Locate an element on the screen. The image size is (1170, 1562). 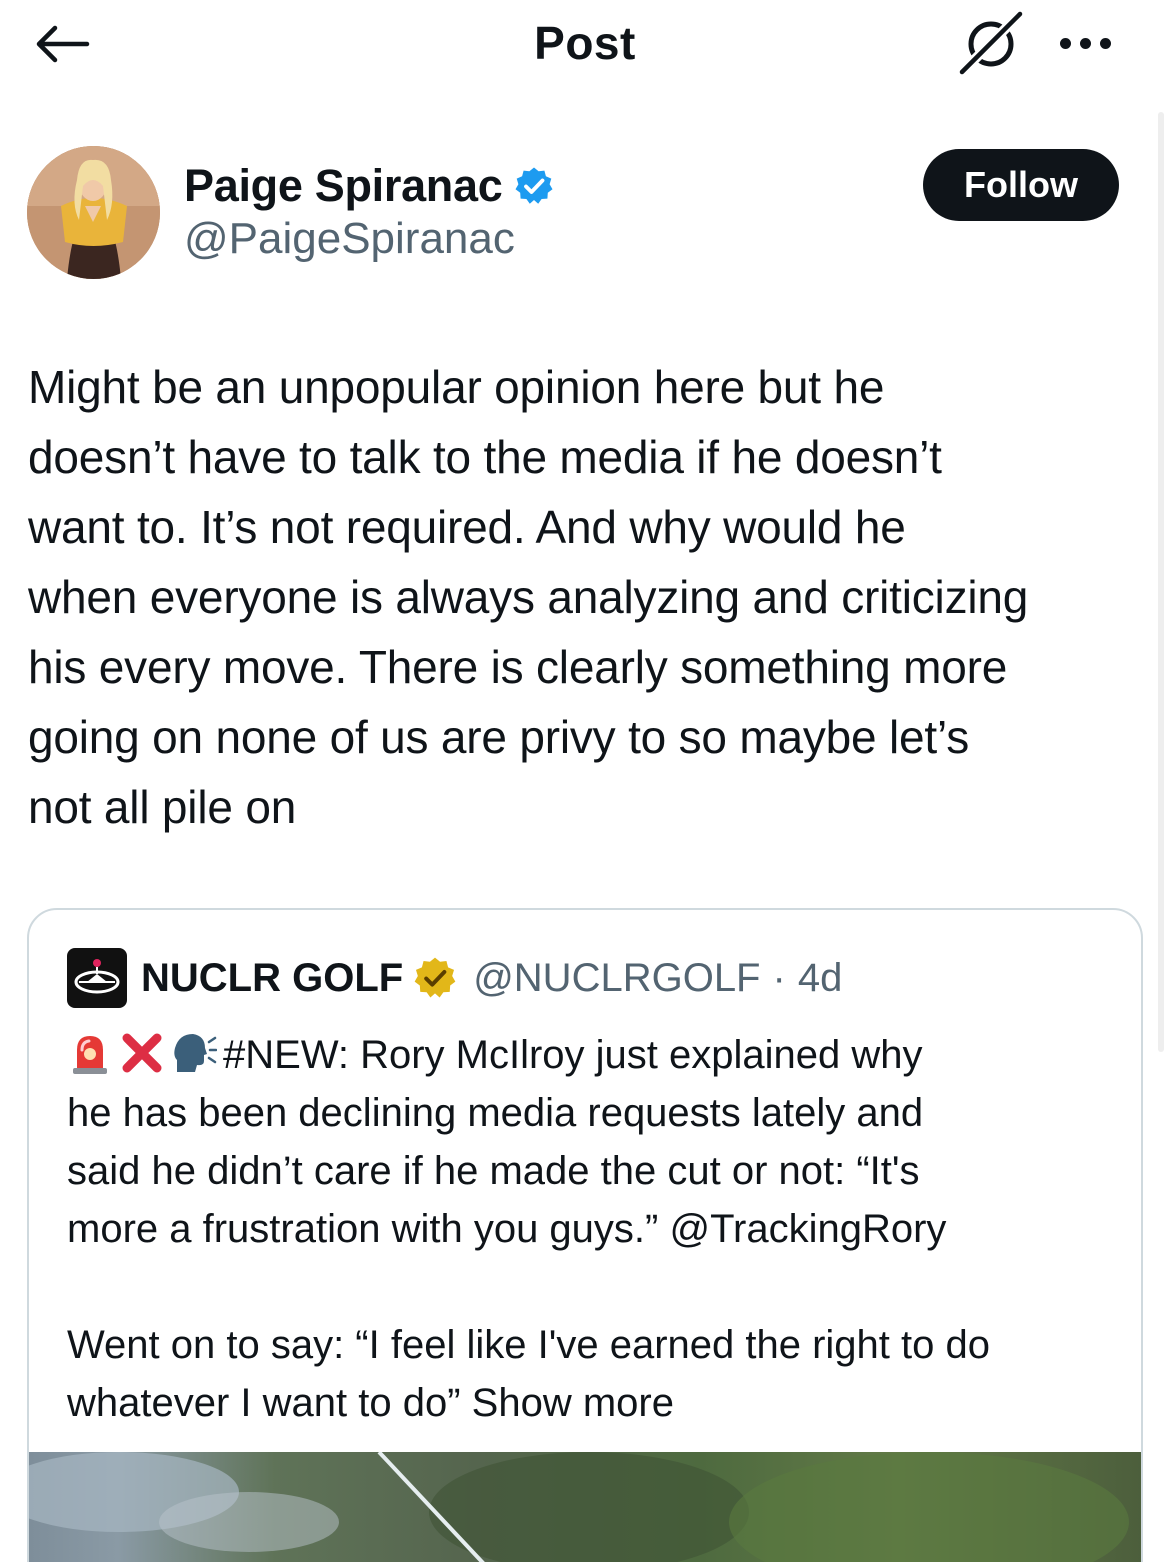
profile-photo is located at coordinates (93, 212).